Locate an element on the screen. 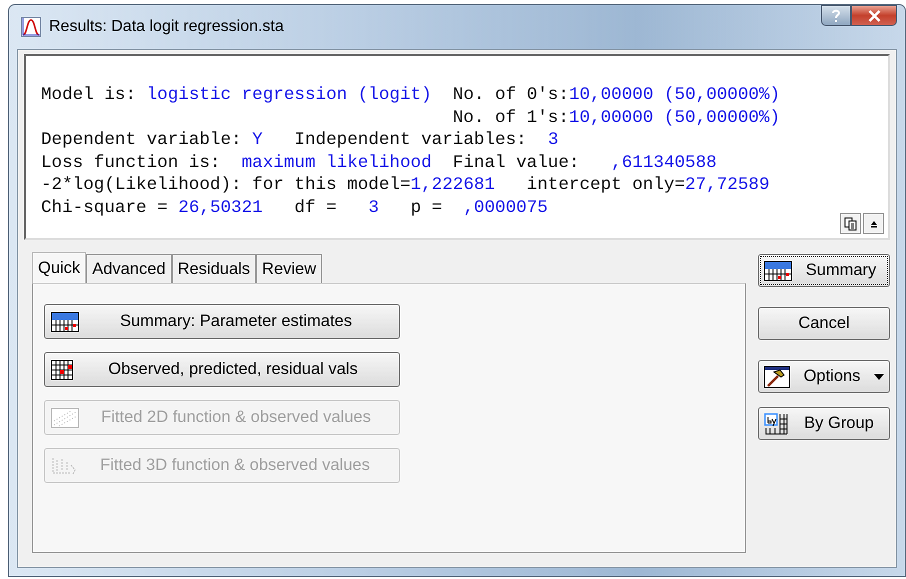 The width and height of the screenshot is (906, 579). side-button: Summary is located at coordinates (824, 270).